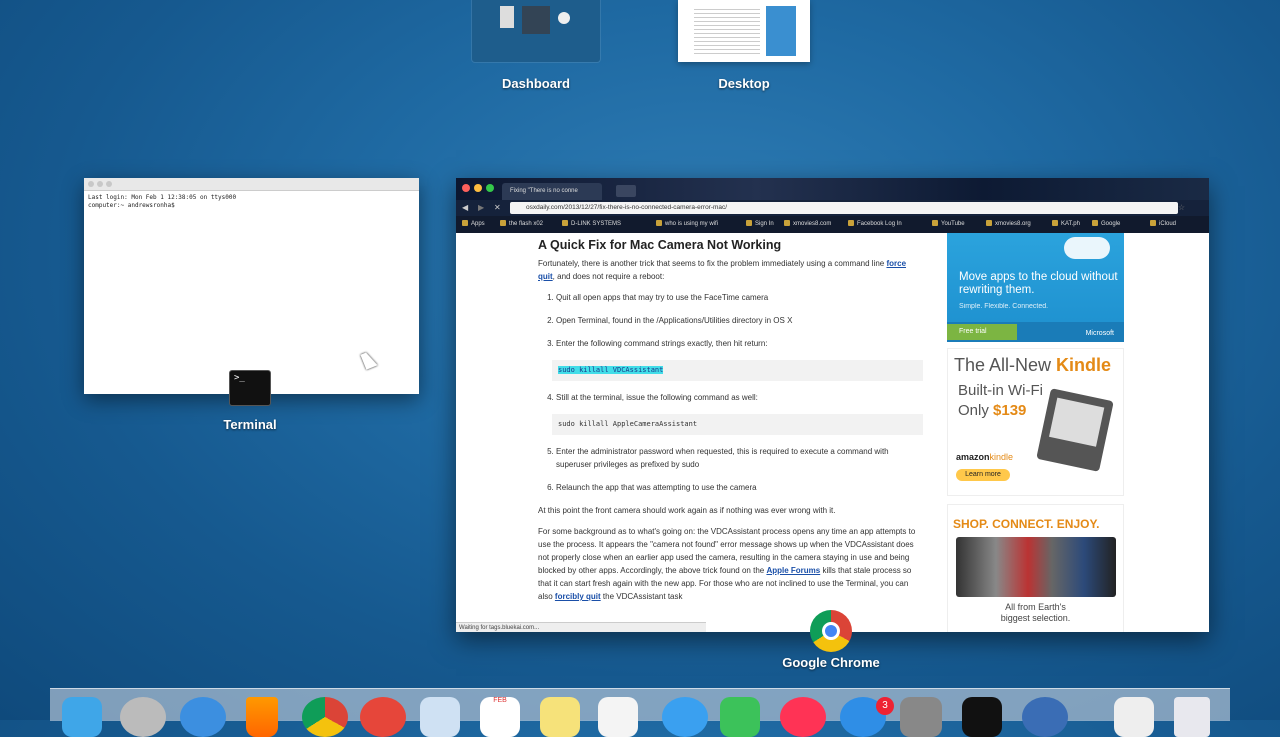 The width and height of the screenshot is (1280, 737). What do you see at coordinates (497, 207) in the screenshot?
I see `stop-icon: ✕` at bounding box center [497, 207].